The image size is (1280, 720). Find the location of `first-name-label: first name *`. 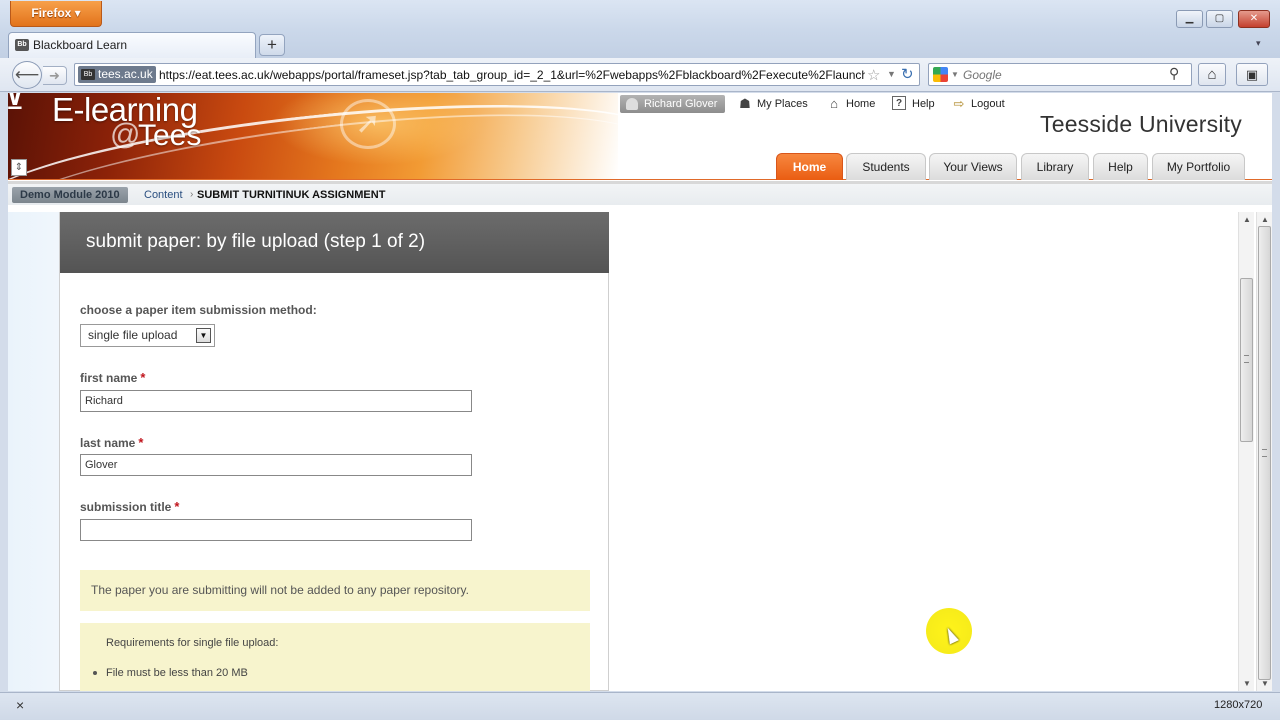

first-name-label: first name * is located at coordinates (112, 377).